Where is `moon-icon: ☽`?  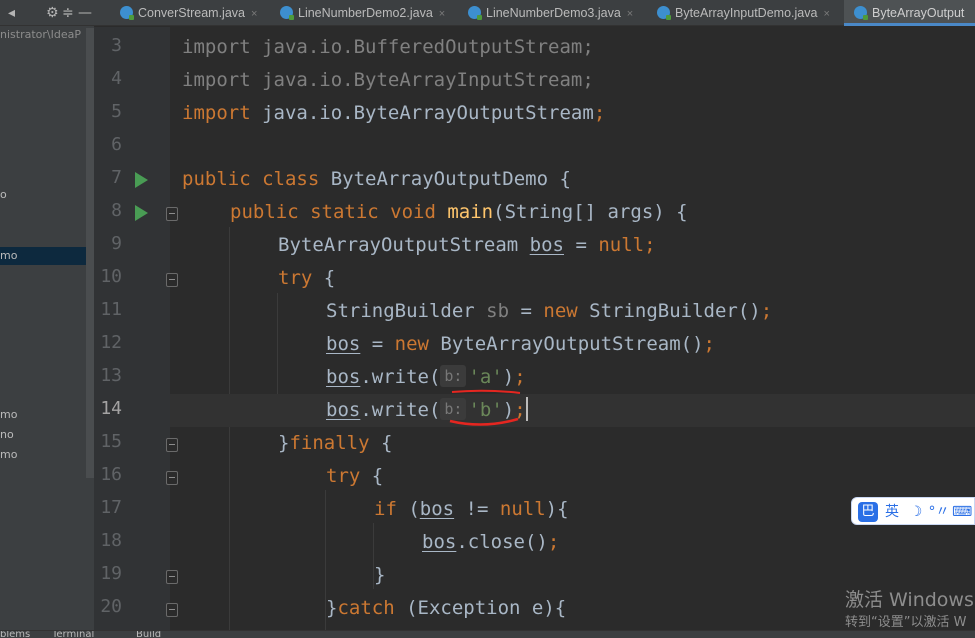 moon-icon: ☽ is located at coordinates (916, 512).